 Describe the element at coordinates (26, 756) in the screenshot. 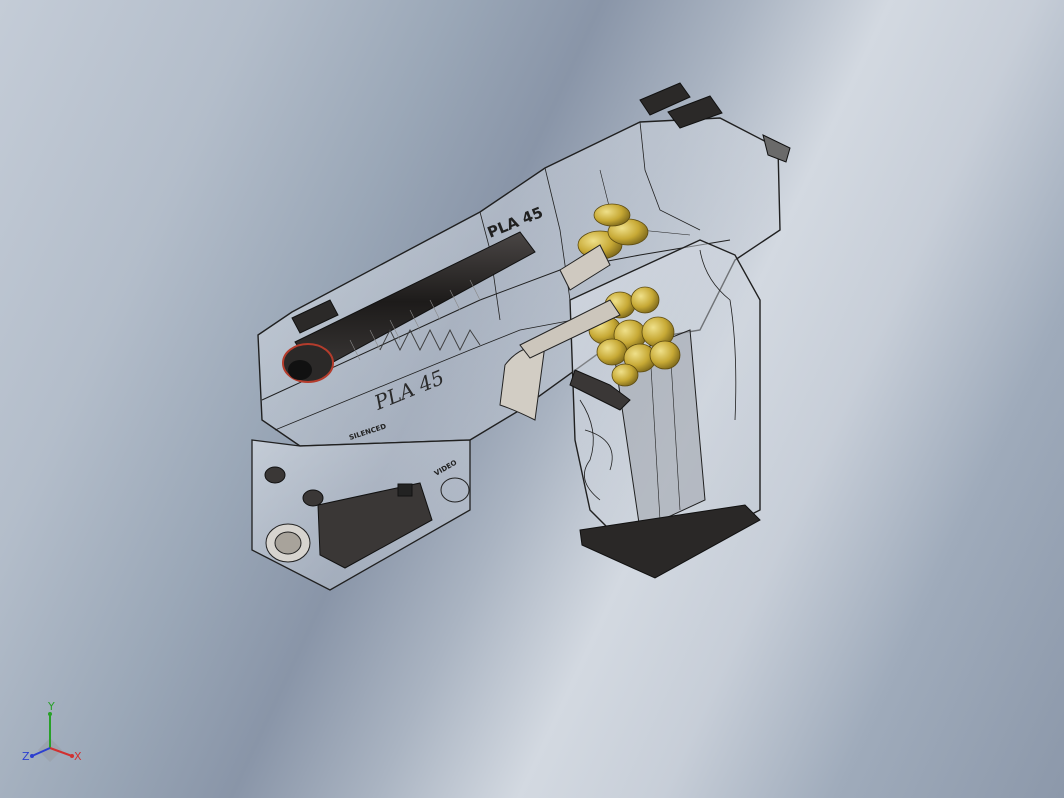

I see `triad-z-label: Z` at that location.